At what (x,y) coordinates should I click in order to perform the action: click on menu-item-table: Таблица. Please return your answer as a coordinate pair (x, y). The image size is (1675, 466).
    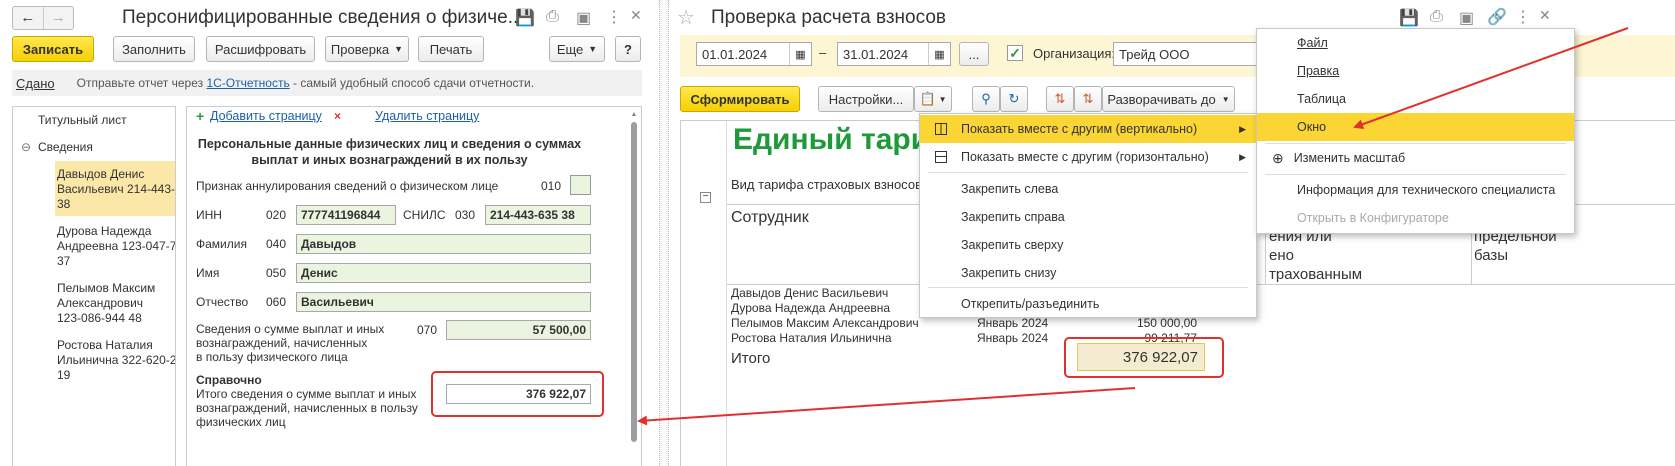
    Looking at the image, I should click on (1415, 99).